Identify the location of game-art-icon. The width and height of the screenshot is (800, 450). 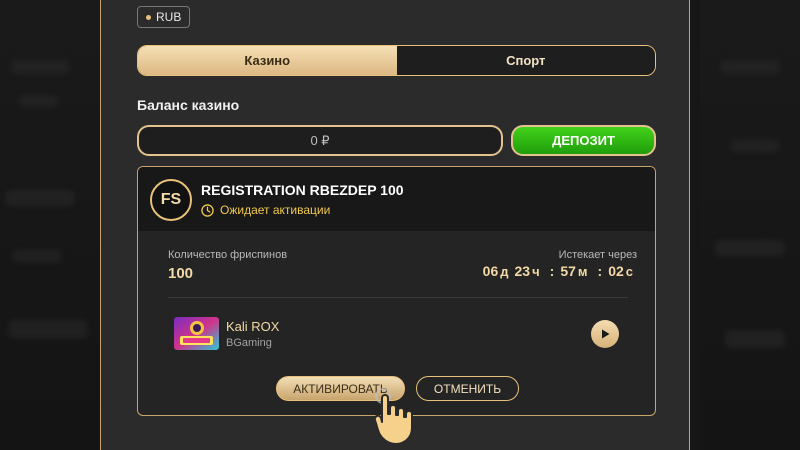
(196, 333).